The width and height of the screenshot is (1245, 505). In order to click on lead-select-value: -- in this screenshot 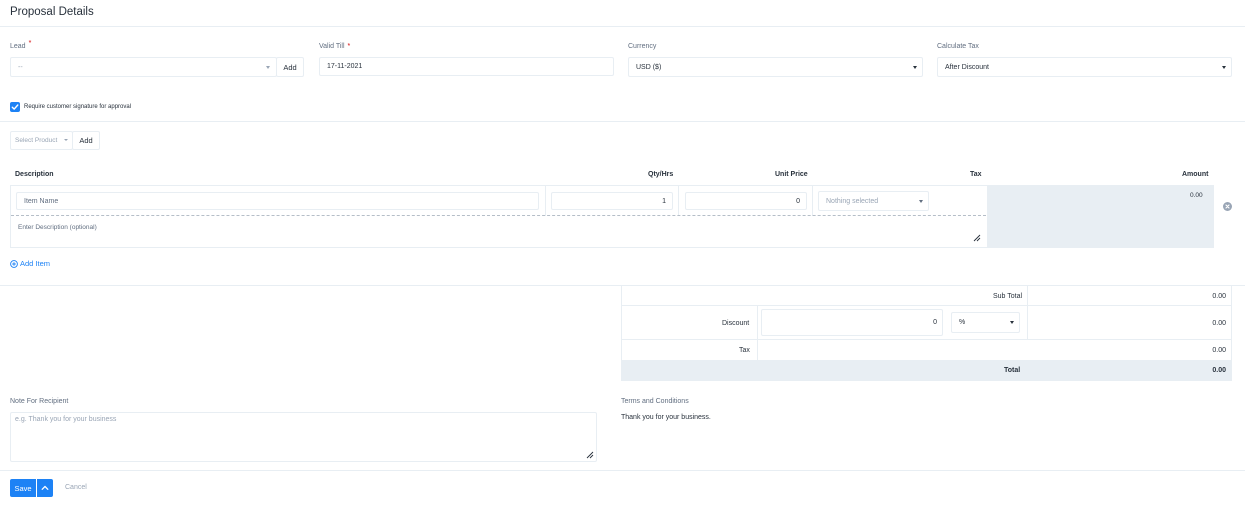, I will do `click(20, 67)`.